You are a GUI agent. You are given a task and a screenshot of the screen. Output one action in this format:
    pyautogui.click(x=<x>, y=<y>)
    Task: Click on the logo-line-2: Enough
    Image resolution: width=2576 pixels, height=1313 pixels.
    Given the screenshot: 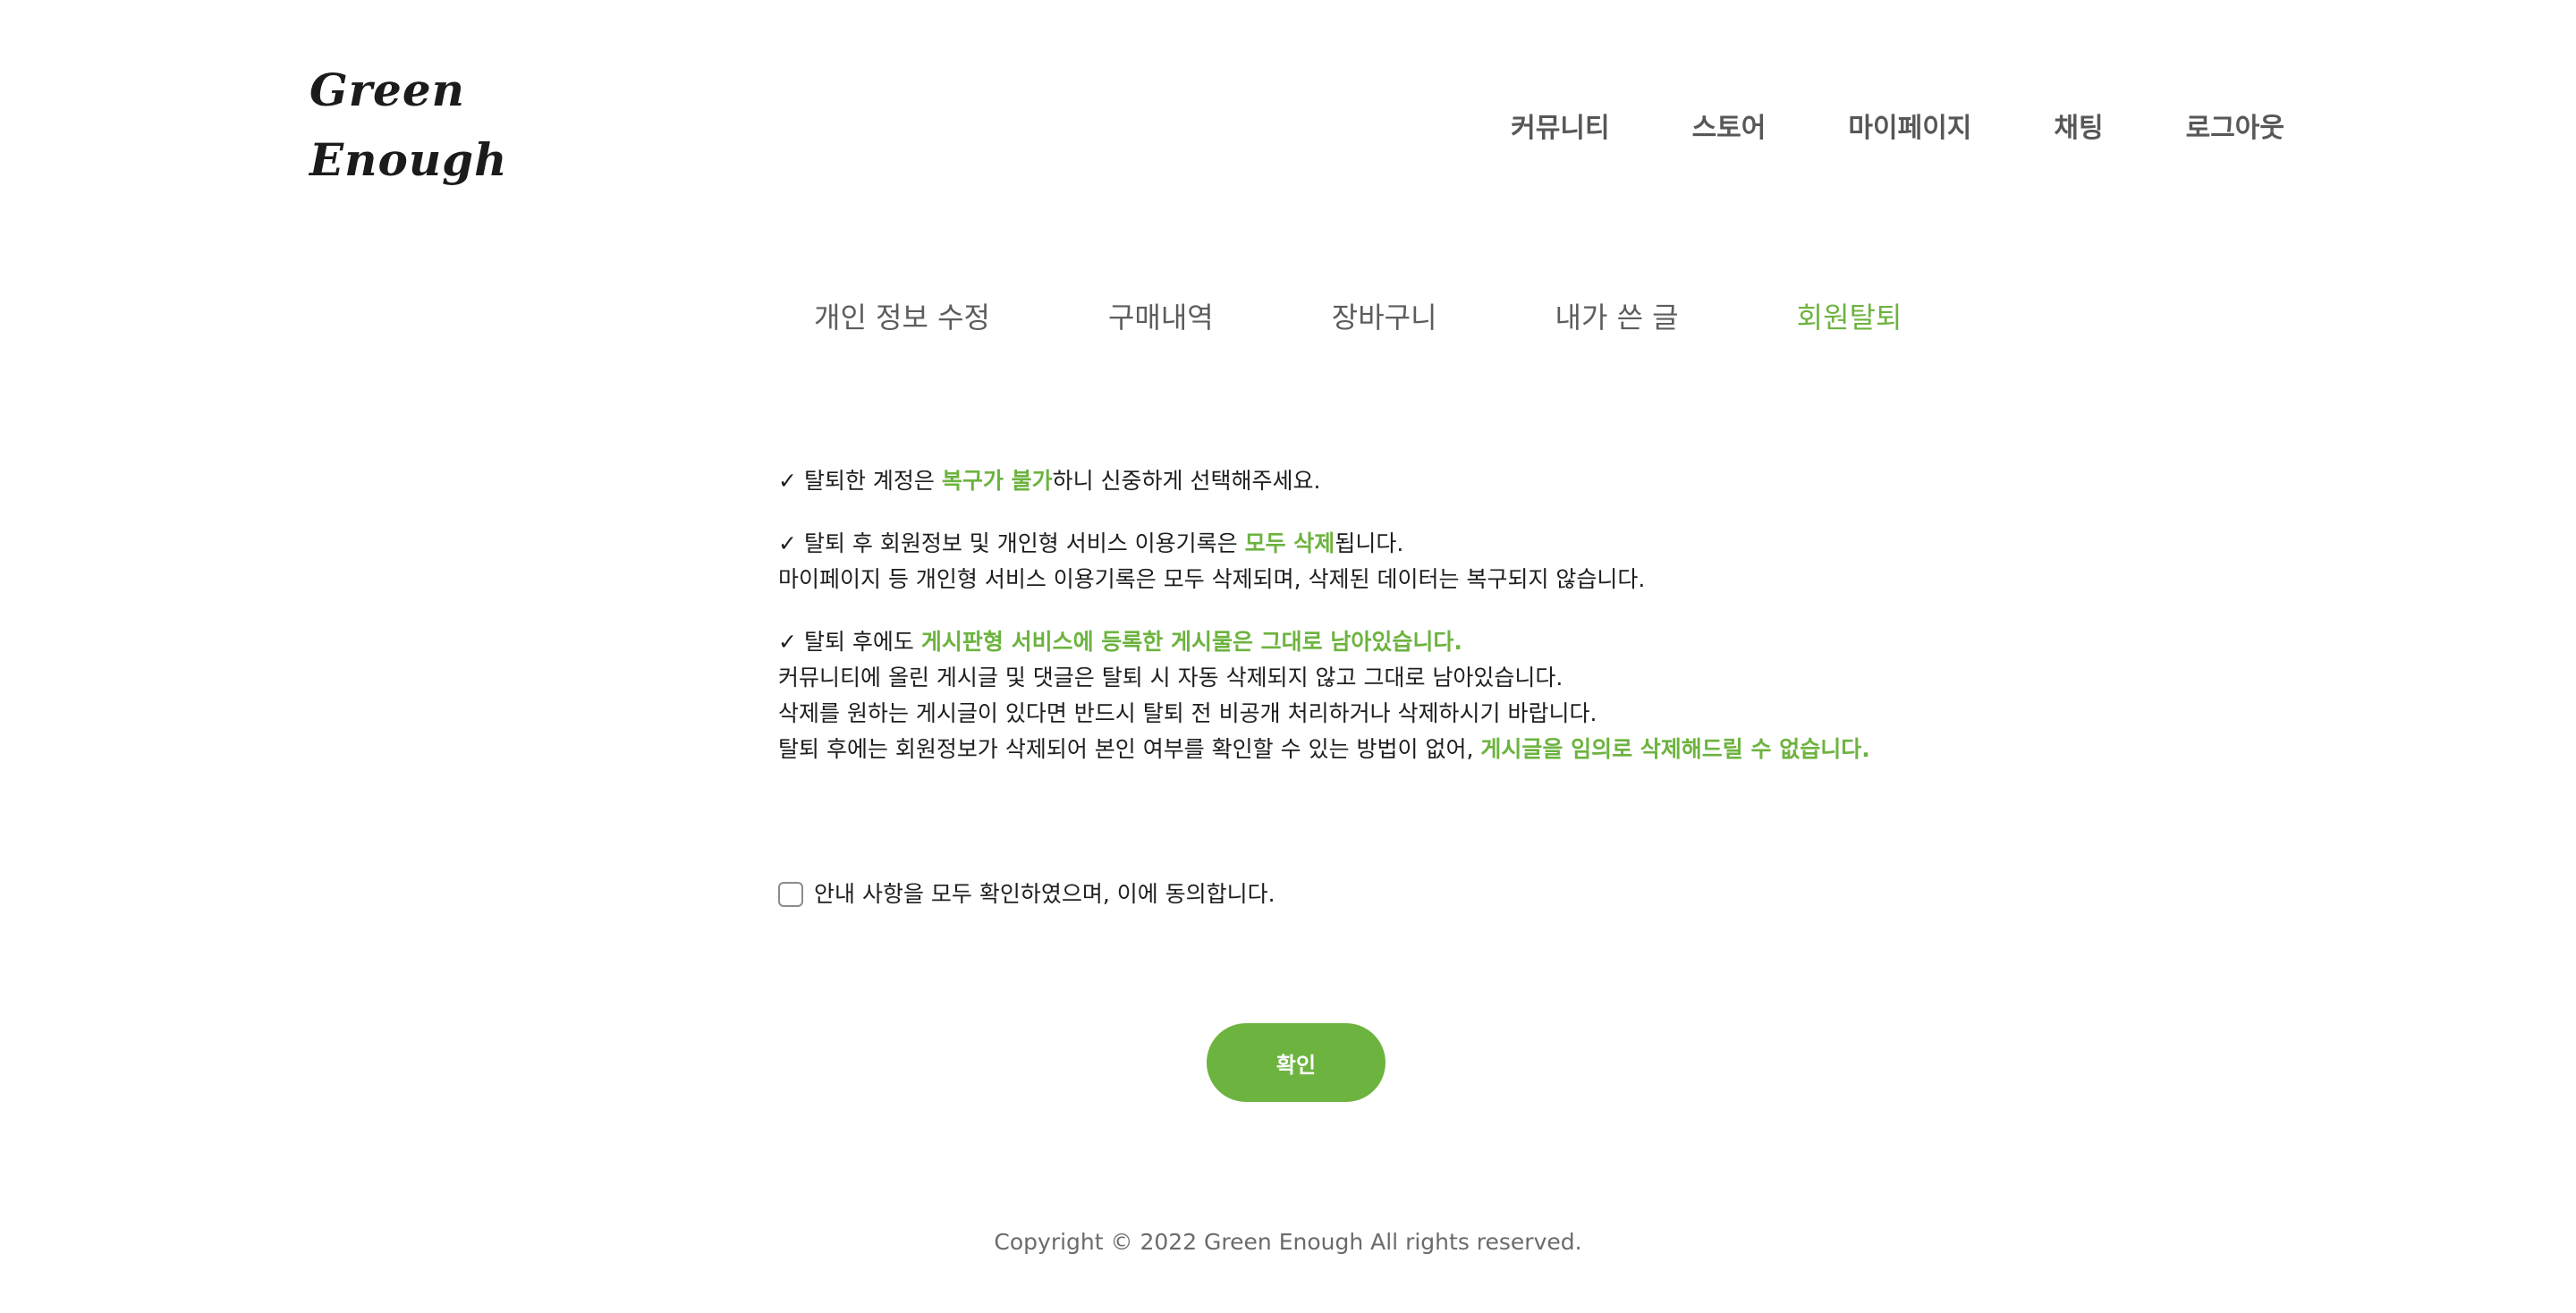 What is the action you would take?
    pyautogui.click(x=408, y=159)
    